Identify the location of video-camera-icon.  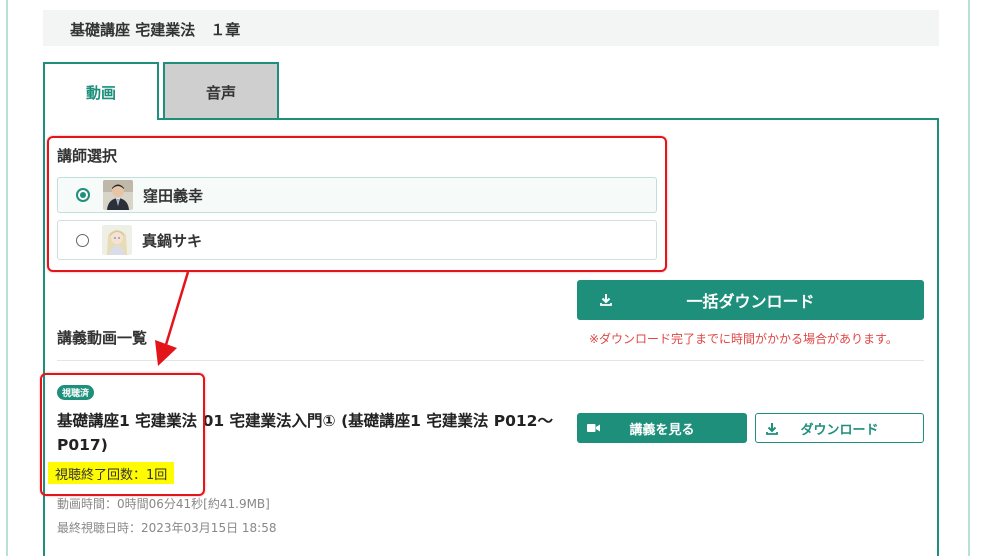
(593, 429).